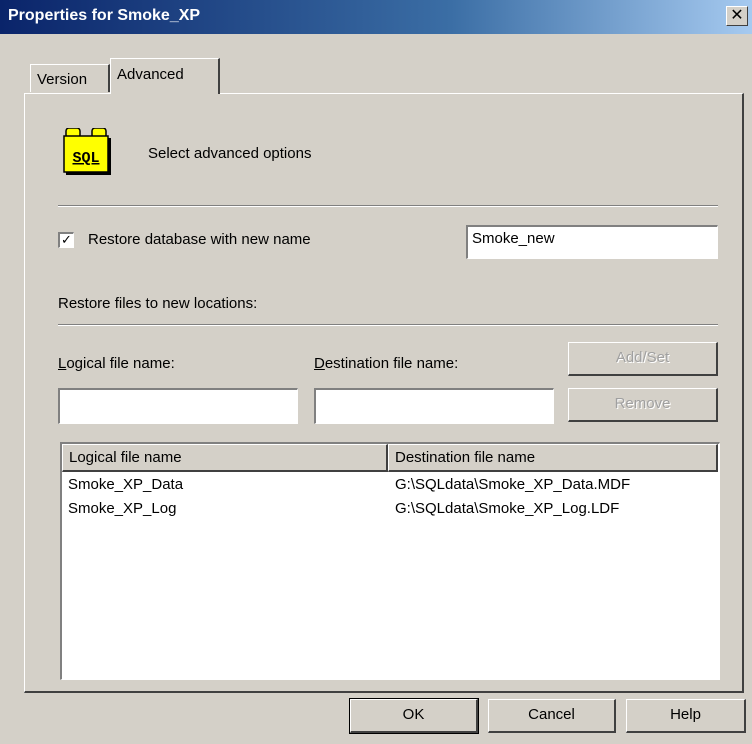  I want to click on column-header-logical: Logical file name, so click(225, 458).